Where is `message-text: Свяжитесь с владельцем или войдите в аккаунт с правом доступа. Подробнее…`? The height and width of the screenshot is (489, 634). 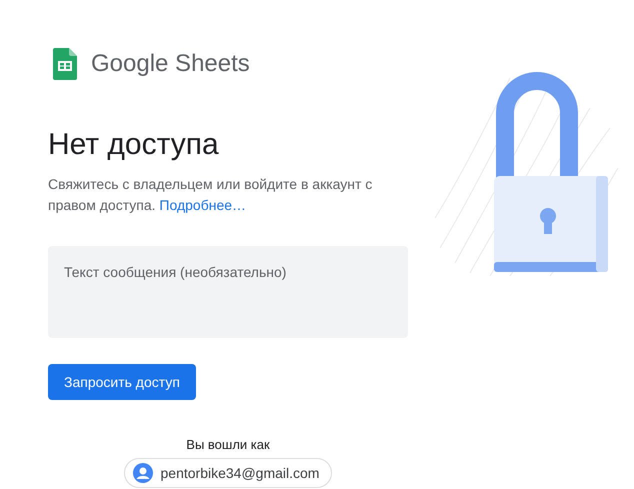
message-text: Свяжитесь с владельцем или войдите в аккаунт с правом доступа. Подробнее… is located at coordinates (211, 195).